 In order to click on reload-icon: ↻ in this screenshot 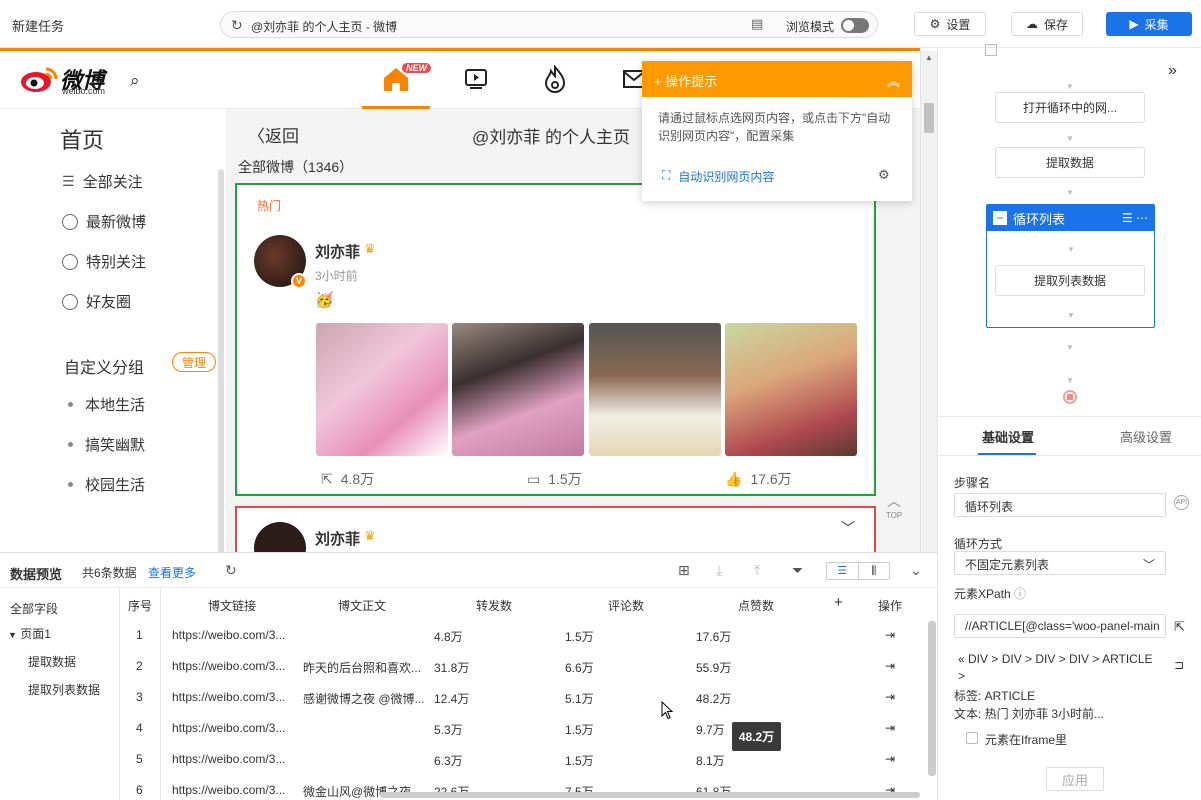, I will do `click(237, 25)`.